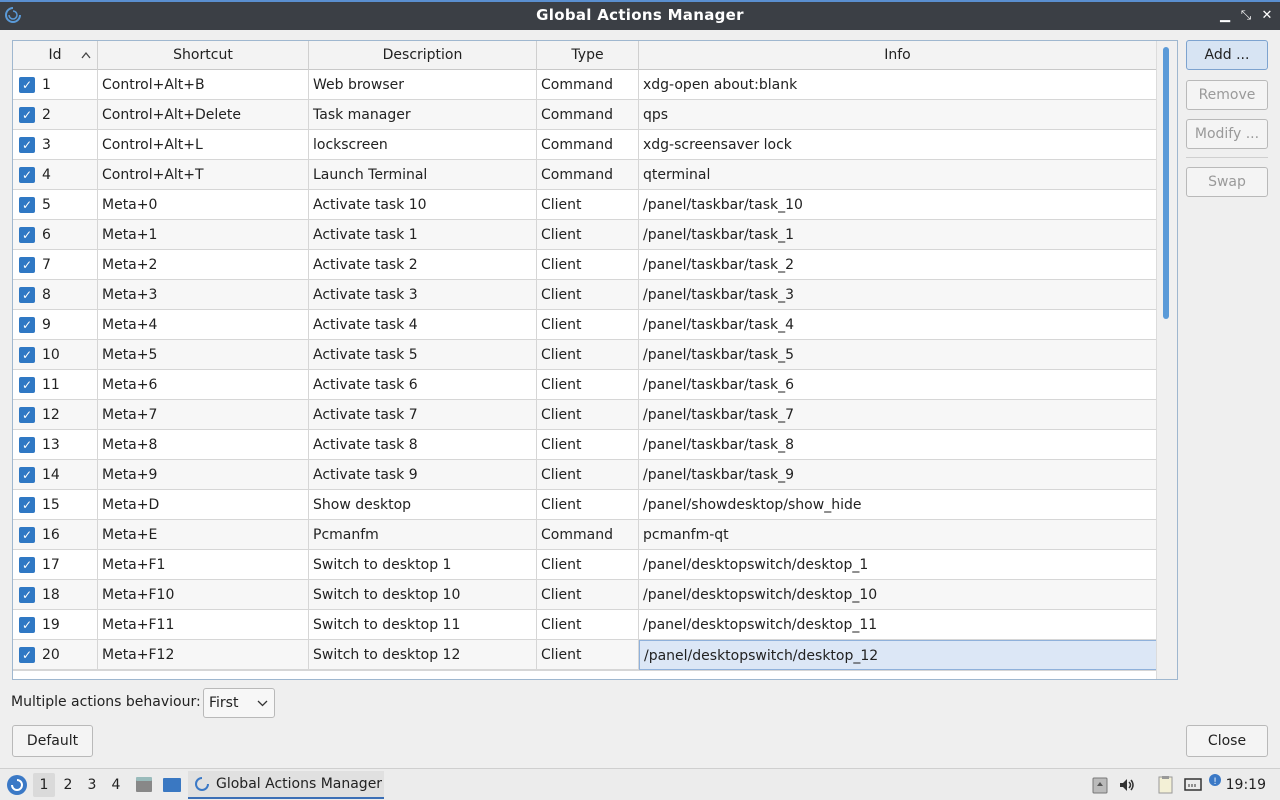 The image size is (1280, 800). I want to click on shortcut-cell: Control+Alt+L, so click(203, 145).